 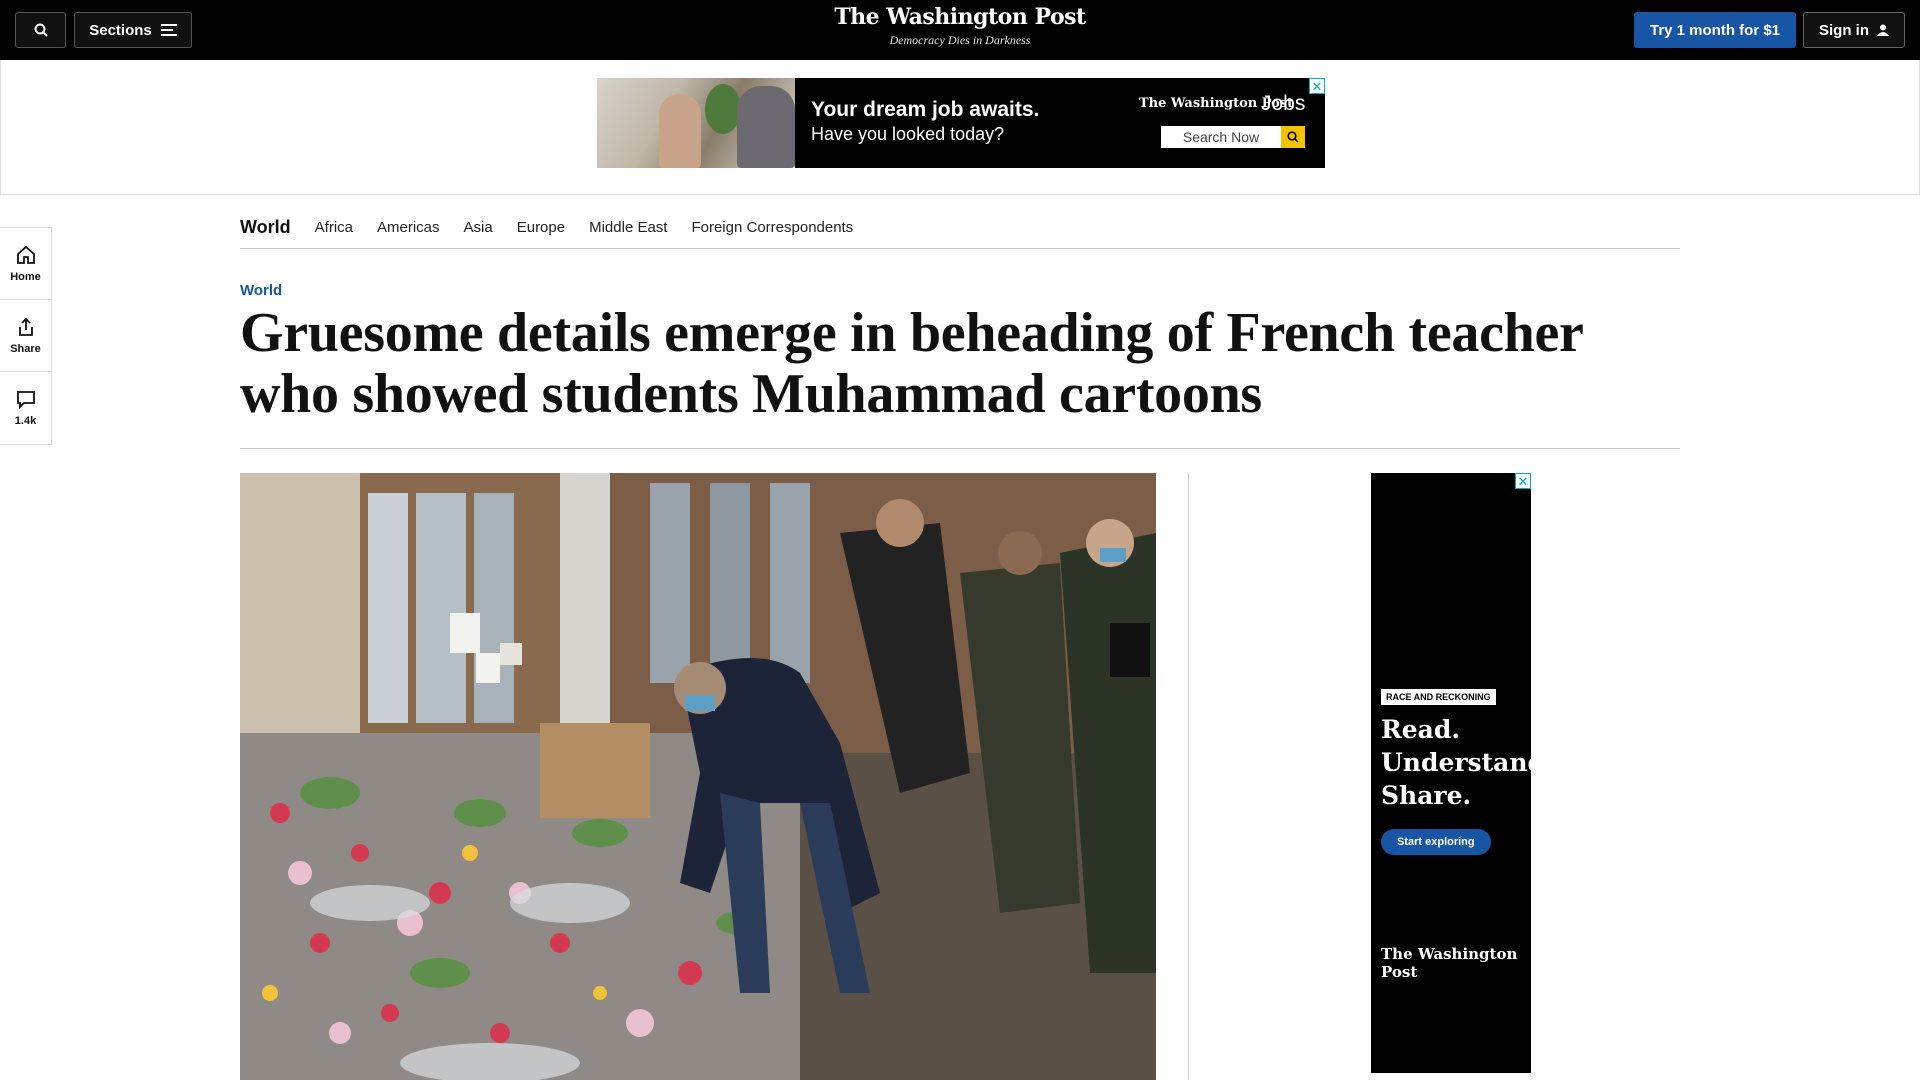 I want to click on ad-close-icon: ✕, so click(x=1317, y=86).